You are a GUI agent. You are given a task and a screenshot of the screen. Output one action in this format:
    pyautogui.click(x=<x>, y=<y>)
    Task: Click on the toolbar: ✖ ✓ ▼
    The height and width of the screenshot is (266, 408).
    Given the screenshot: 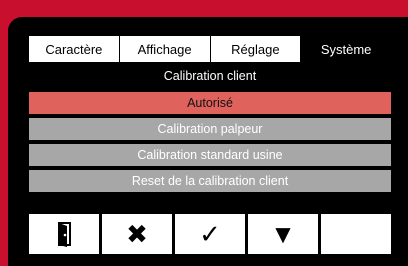 What is the action you would take?
    pyautogui.click(x=210, y=234)
    